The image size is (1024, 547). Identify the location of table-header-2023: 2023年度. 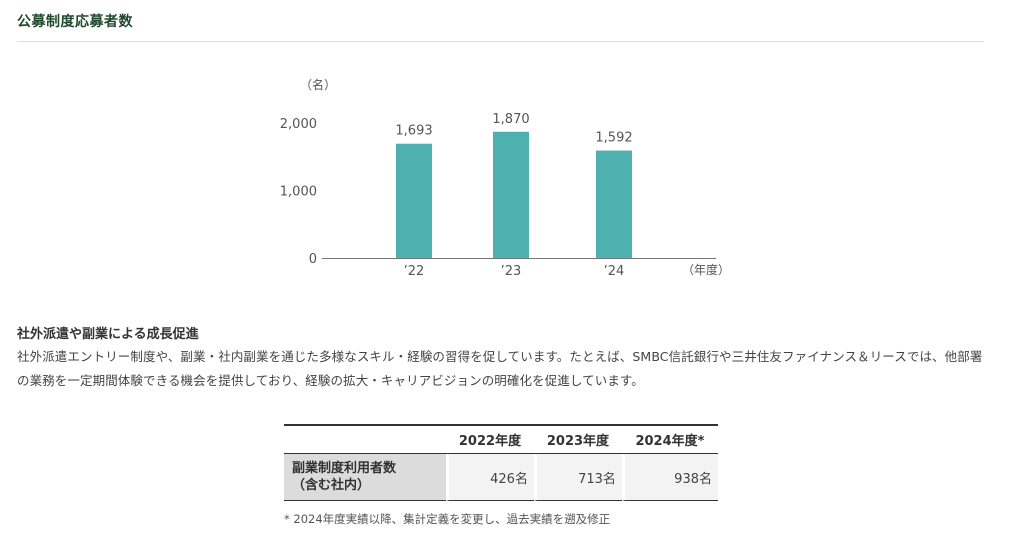
(577, 439).